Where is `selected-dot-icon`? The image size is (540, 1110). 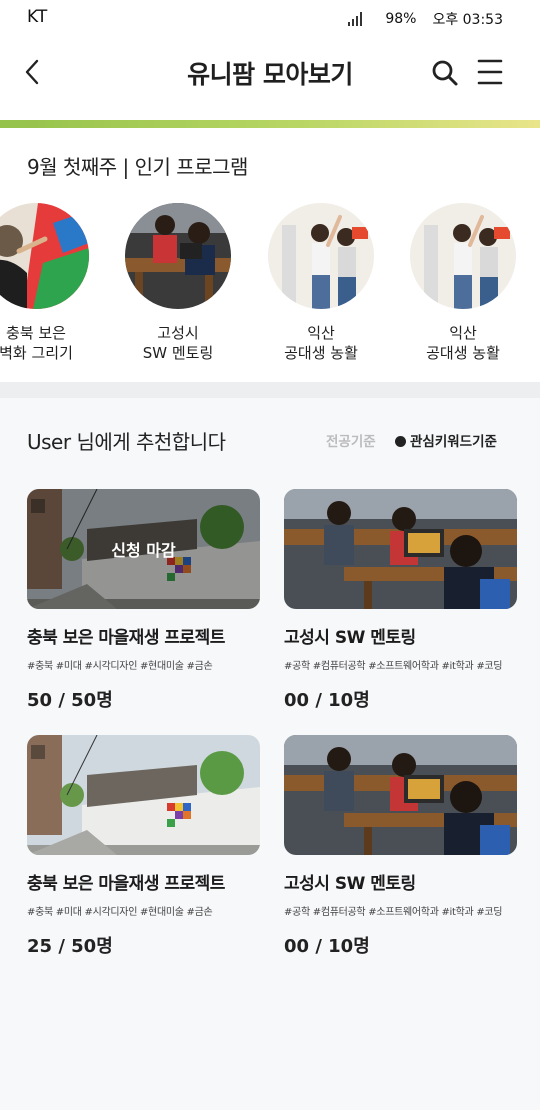 selected-dot-icon is located at coordinates (400, 441).